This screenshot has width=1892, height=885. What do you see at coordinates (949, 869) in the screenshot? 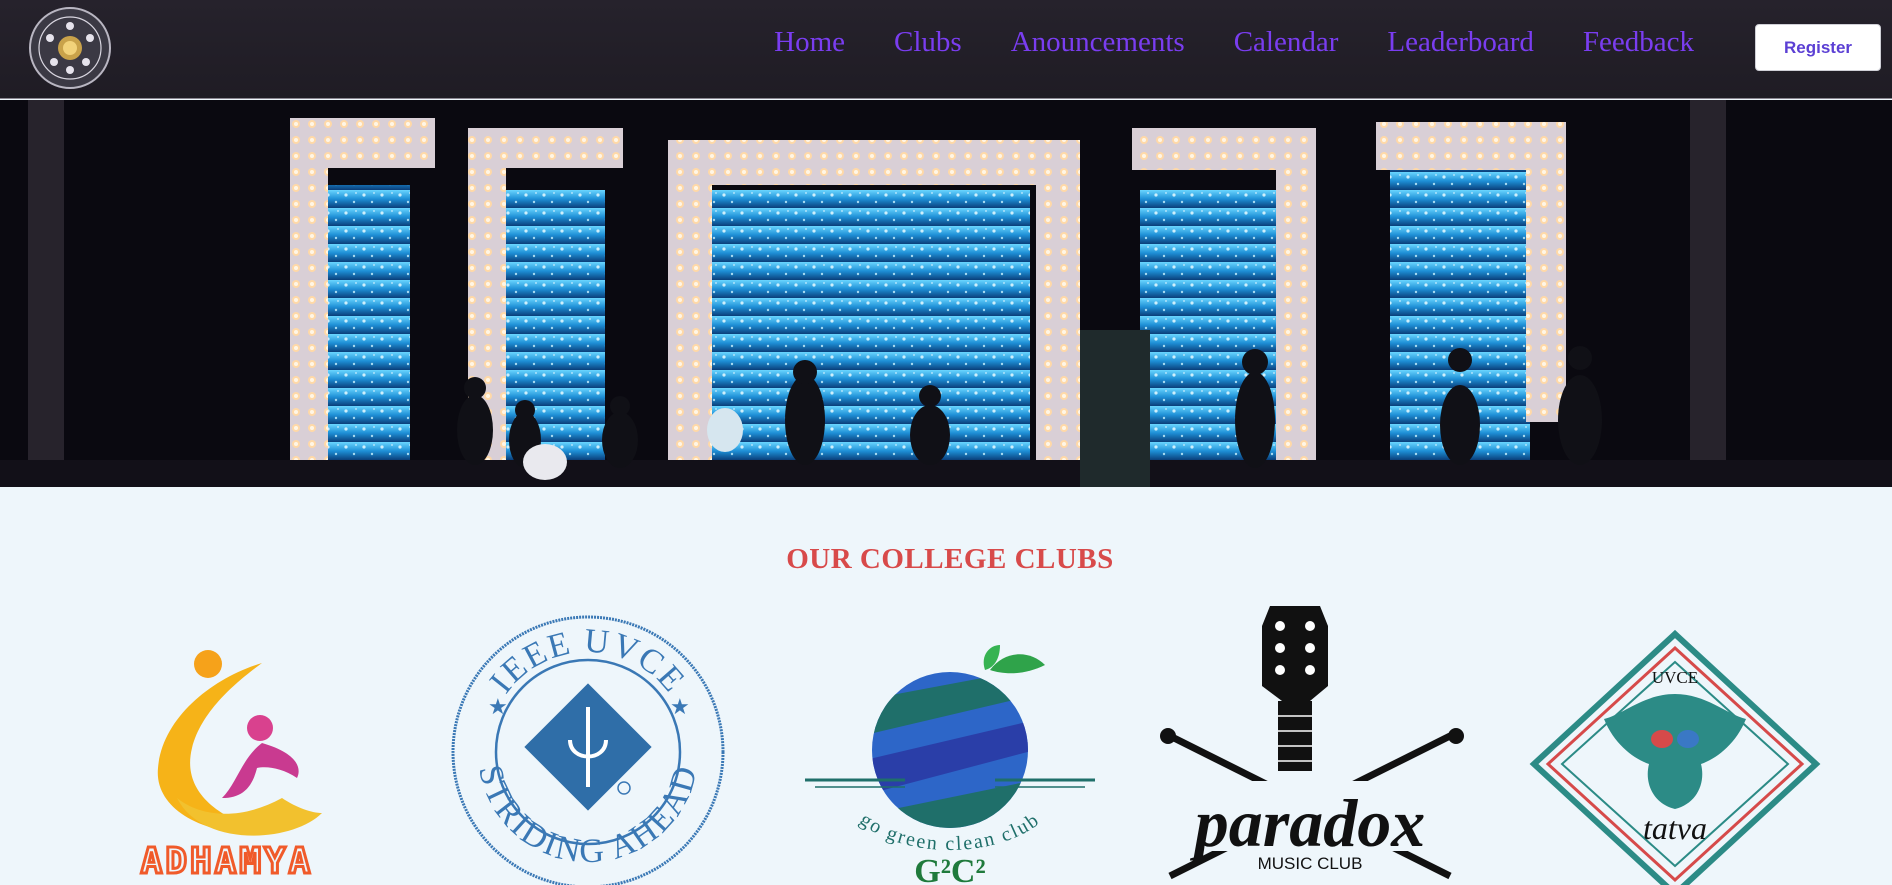
I see `svg-text: G²C²` at bounding box center [949, 869].